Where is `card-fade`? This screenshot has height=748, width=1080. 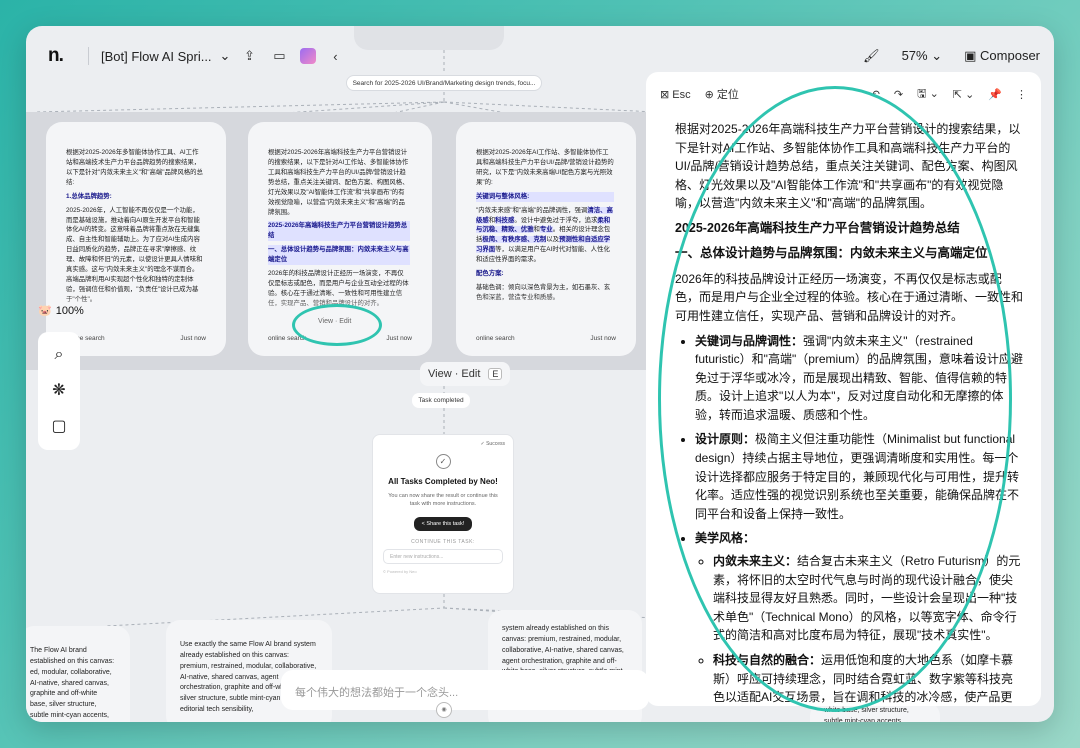 card-fade is located at coordinates (546, 312).